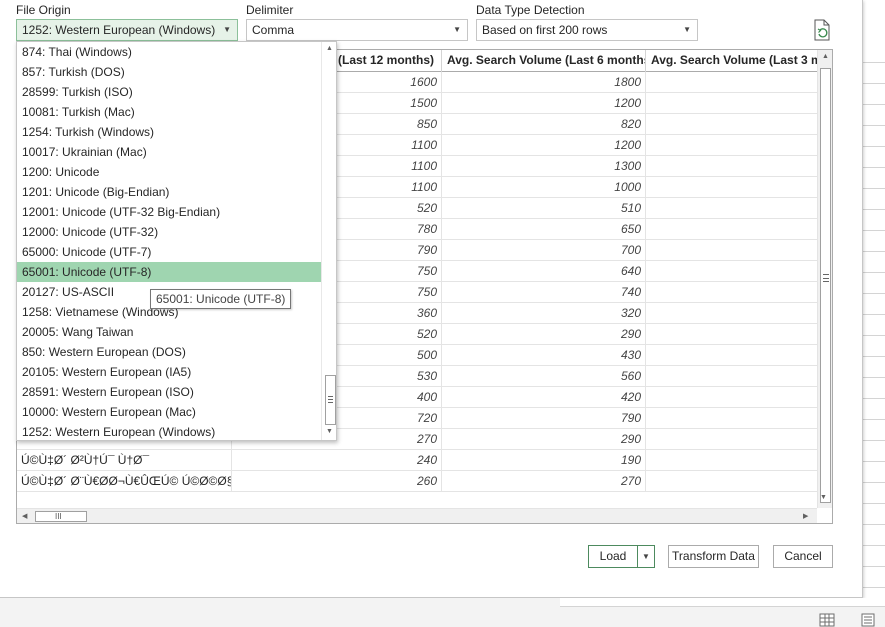 This screenshot has width=885, height=627. I want to click on cancel-button: Cancel, so click(803, 556).